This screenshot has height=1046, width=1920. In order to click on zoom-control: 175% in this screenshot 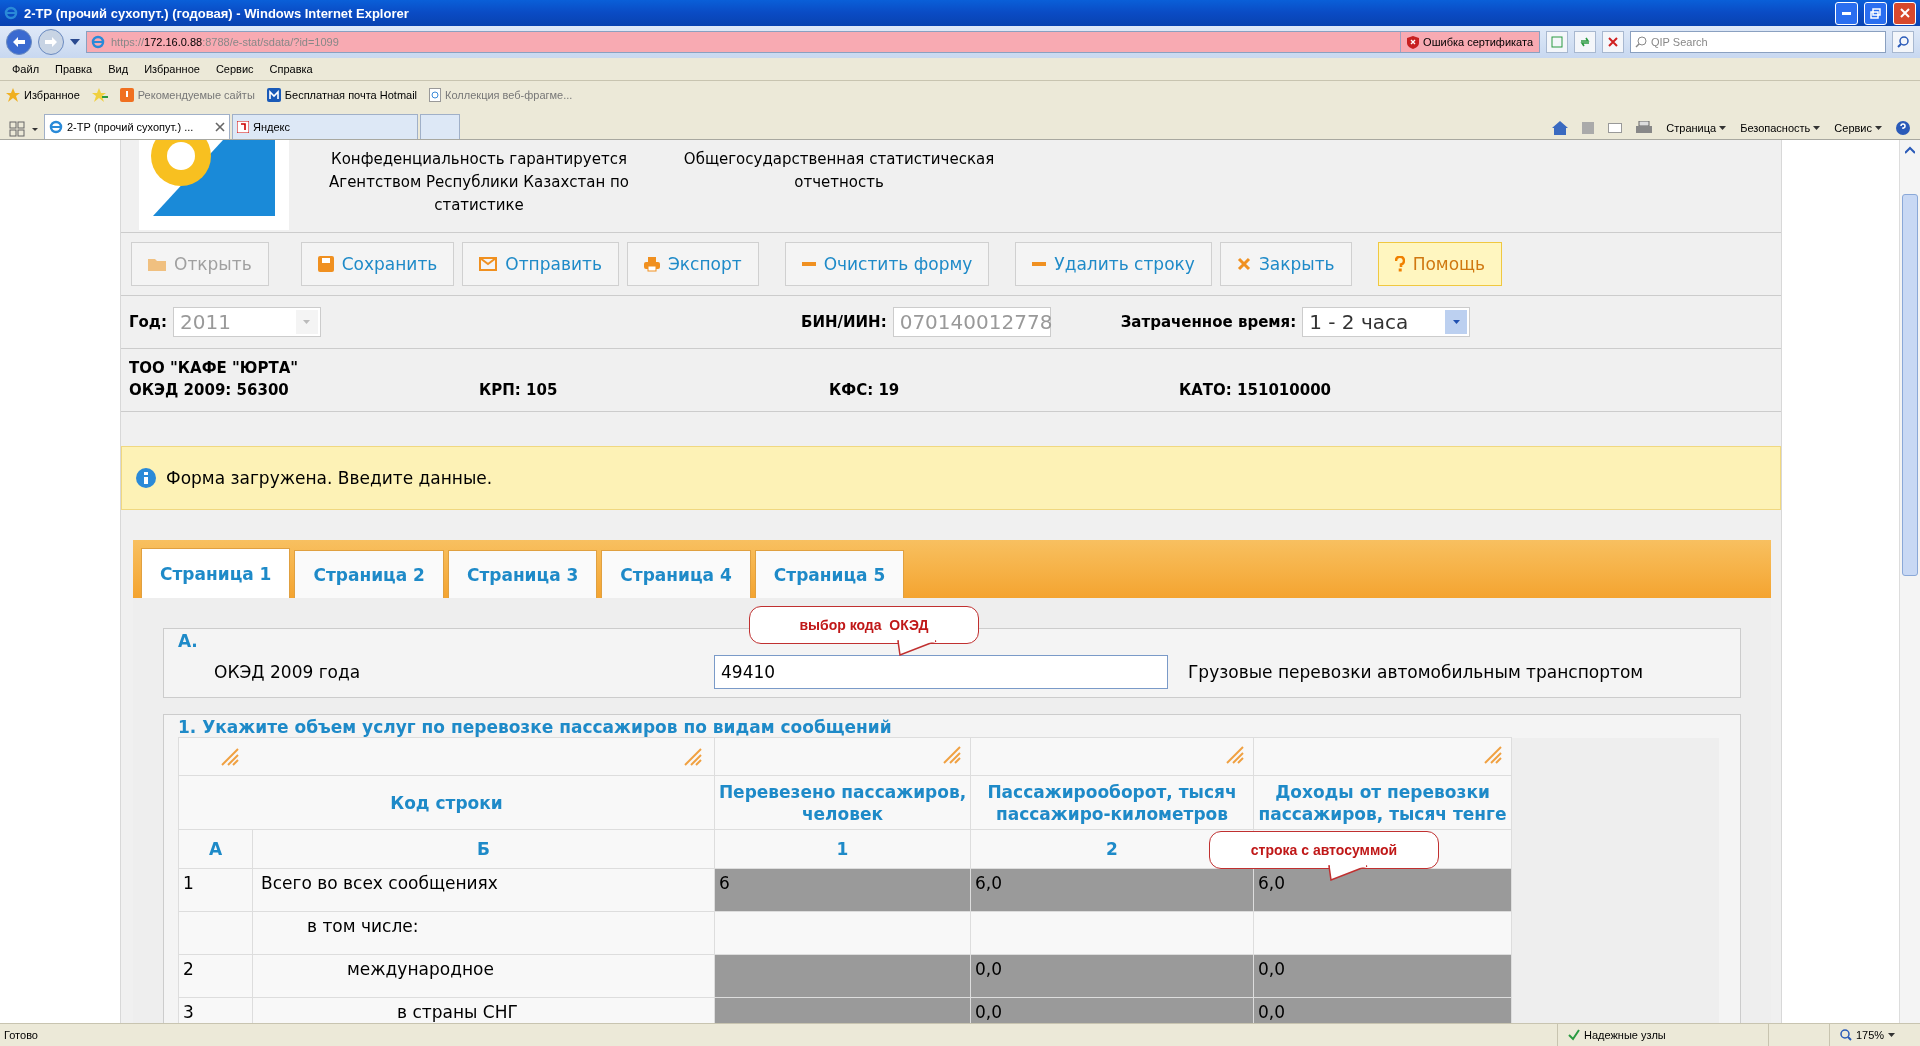, I will do `click(1874, 1035)`.